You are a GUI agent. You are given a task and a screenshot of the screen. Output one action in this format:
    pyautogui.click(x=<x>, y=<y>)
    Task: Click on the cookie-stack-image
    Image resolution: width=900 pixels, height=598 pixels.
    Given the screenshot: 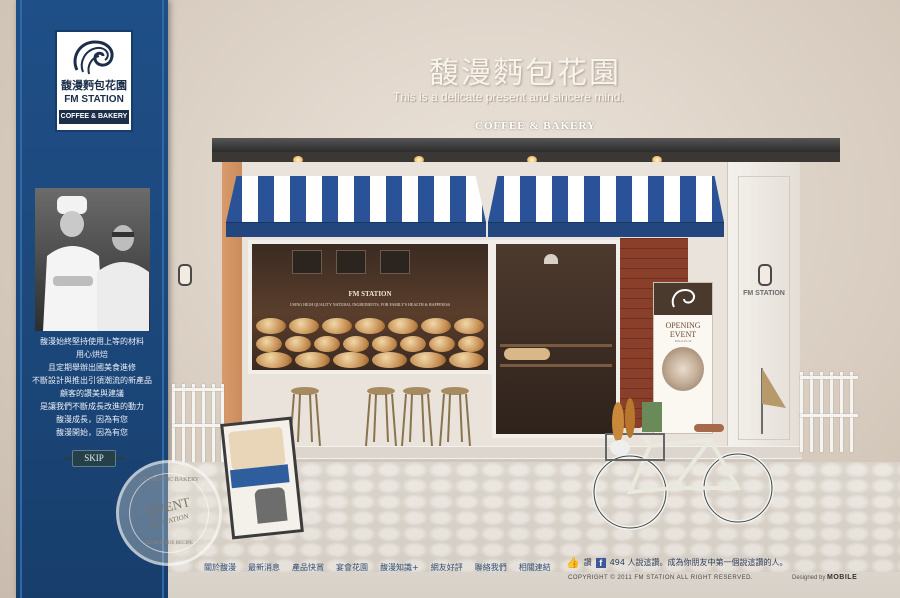 What is the action you would take?
    pyautogui.click(x=683, y=369)
    